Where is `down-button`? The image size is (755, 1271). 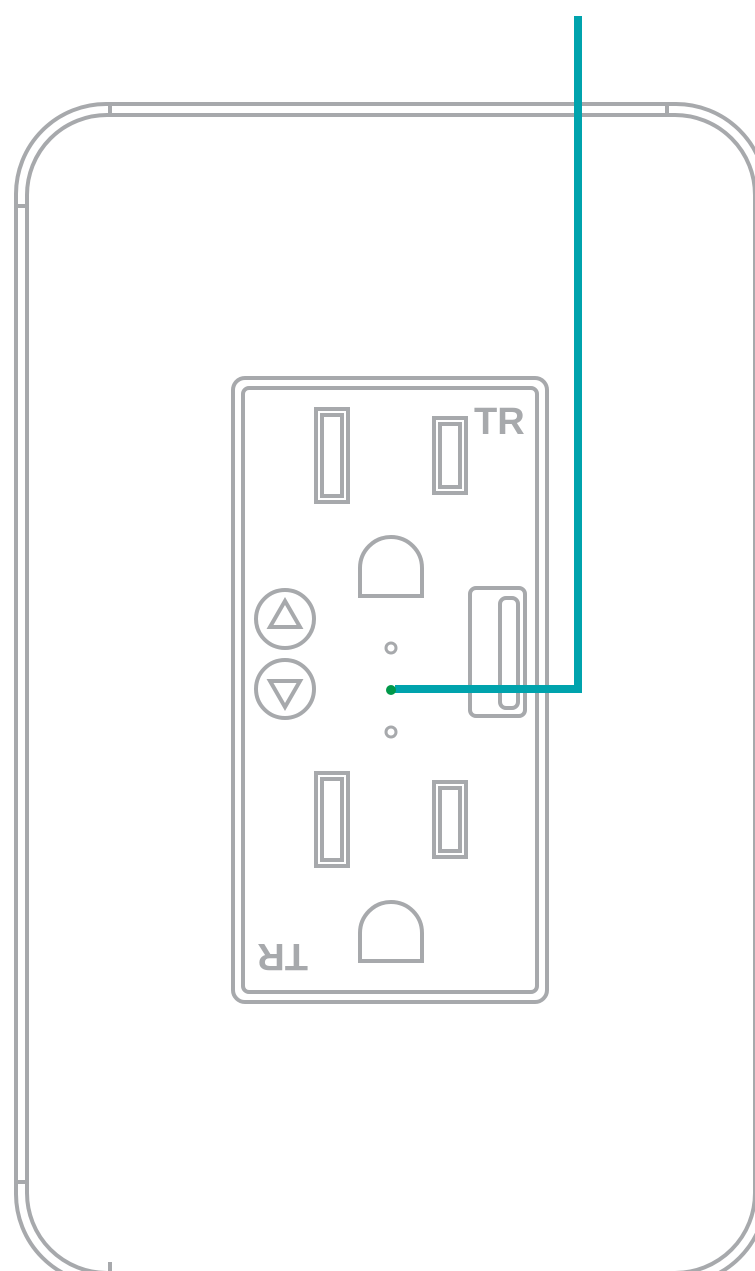
down-button is located at coordinates (285, 689).